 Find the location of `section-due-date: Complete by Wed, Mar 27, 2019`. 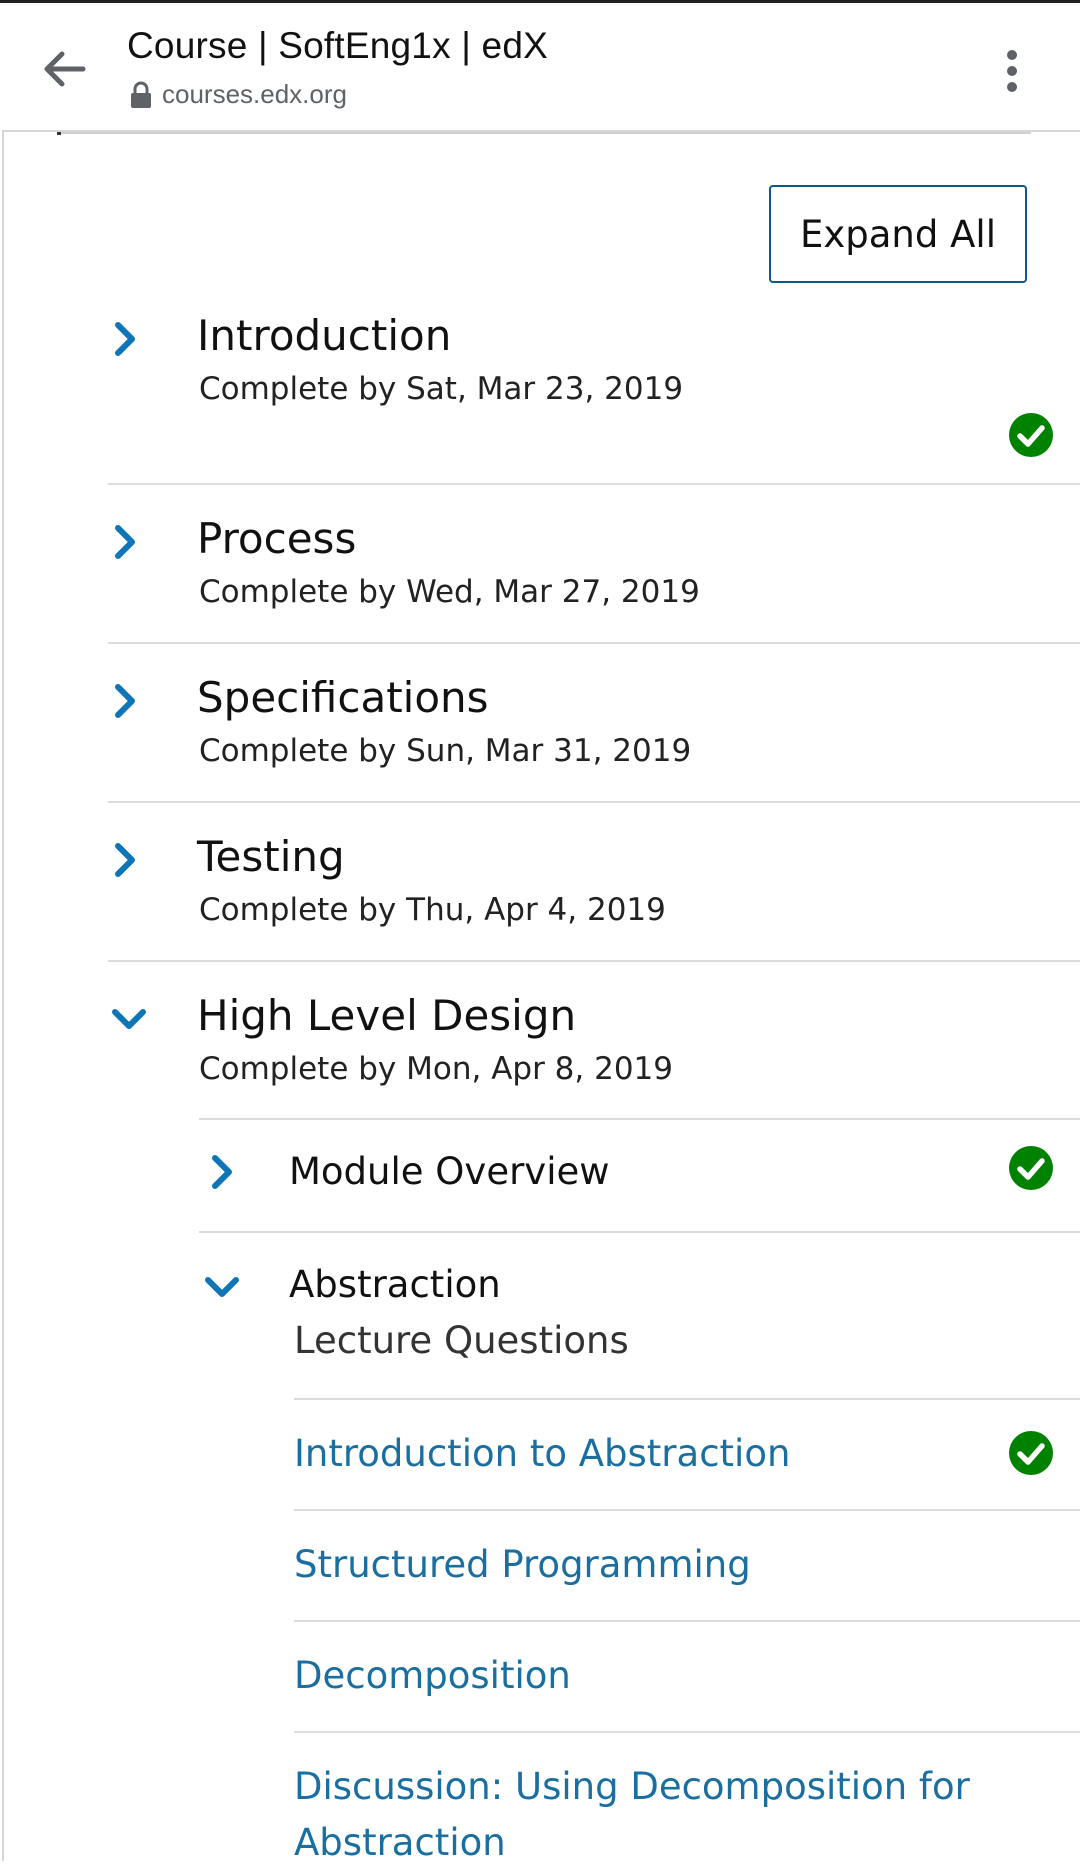

section-due-date: Complete by Wed, Mar 27, 2019 is located at coordinates (449, 592).